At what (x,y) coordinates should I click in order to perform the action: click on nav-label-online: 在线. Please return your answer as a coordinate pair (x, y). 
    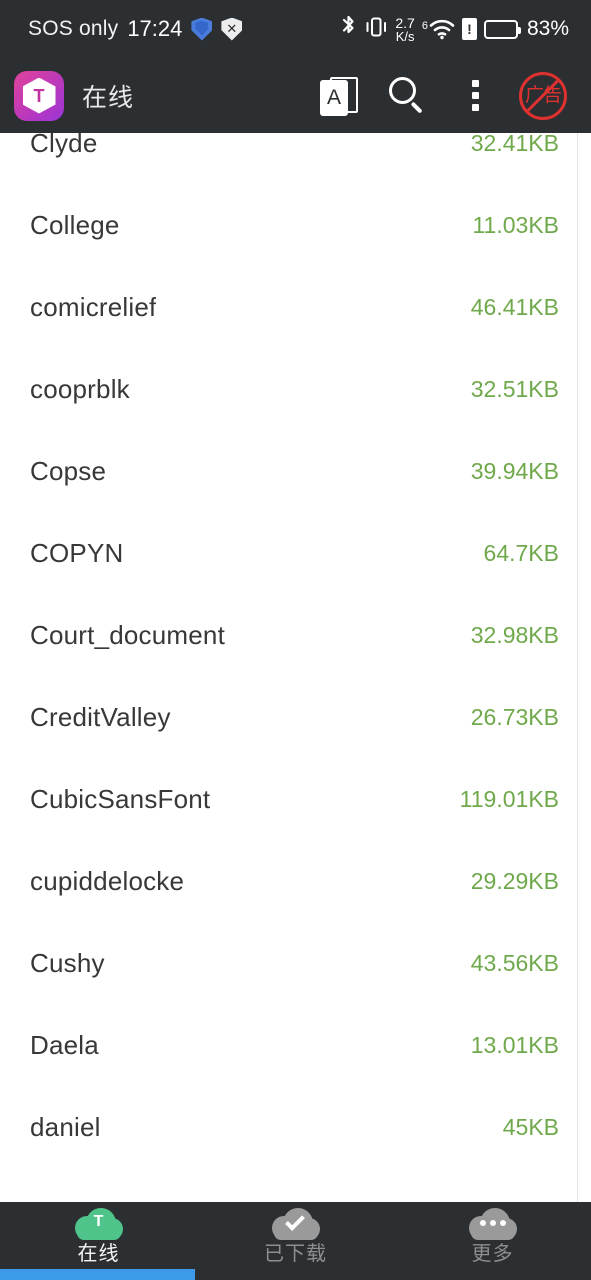
    Looking at the image, I should click on (98, 1254).